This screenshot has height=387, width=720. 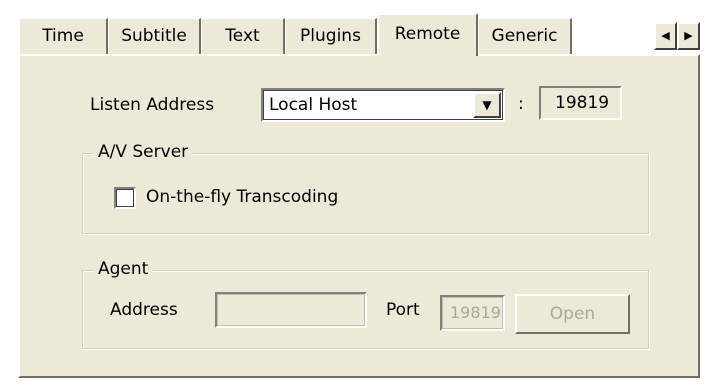 I want to click on chevron-down-icon: ▼, so click(x=487, y=105).